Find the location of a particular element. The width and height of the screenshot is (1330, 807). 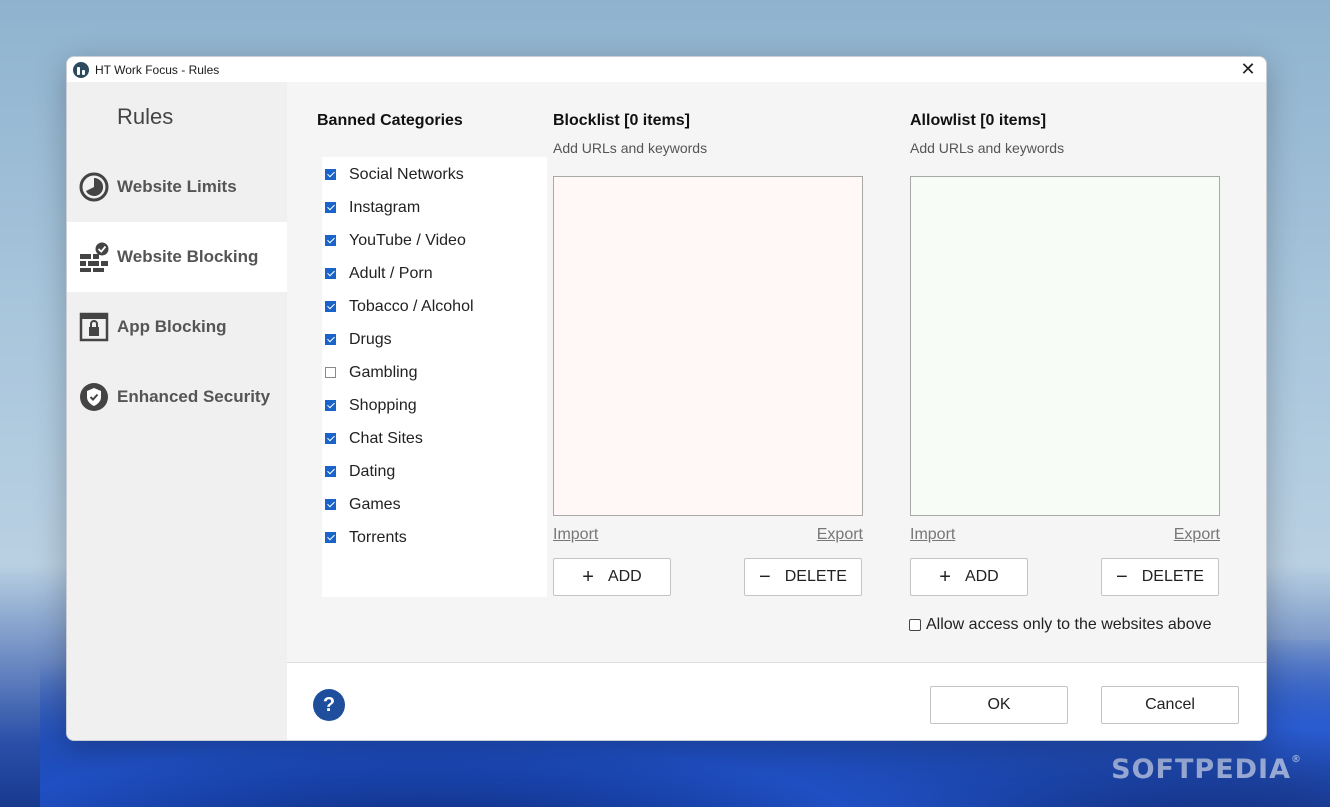

brick-wall-check-icon is located at coordinates (94, 257).